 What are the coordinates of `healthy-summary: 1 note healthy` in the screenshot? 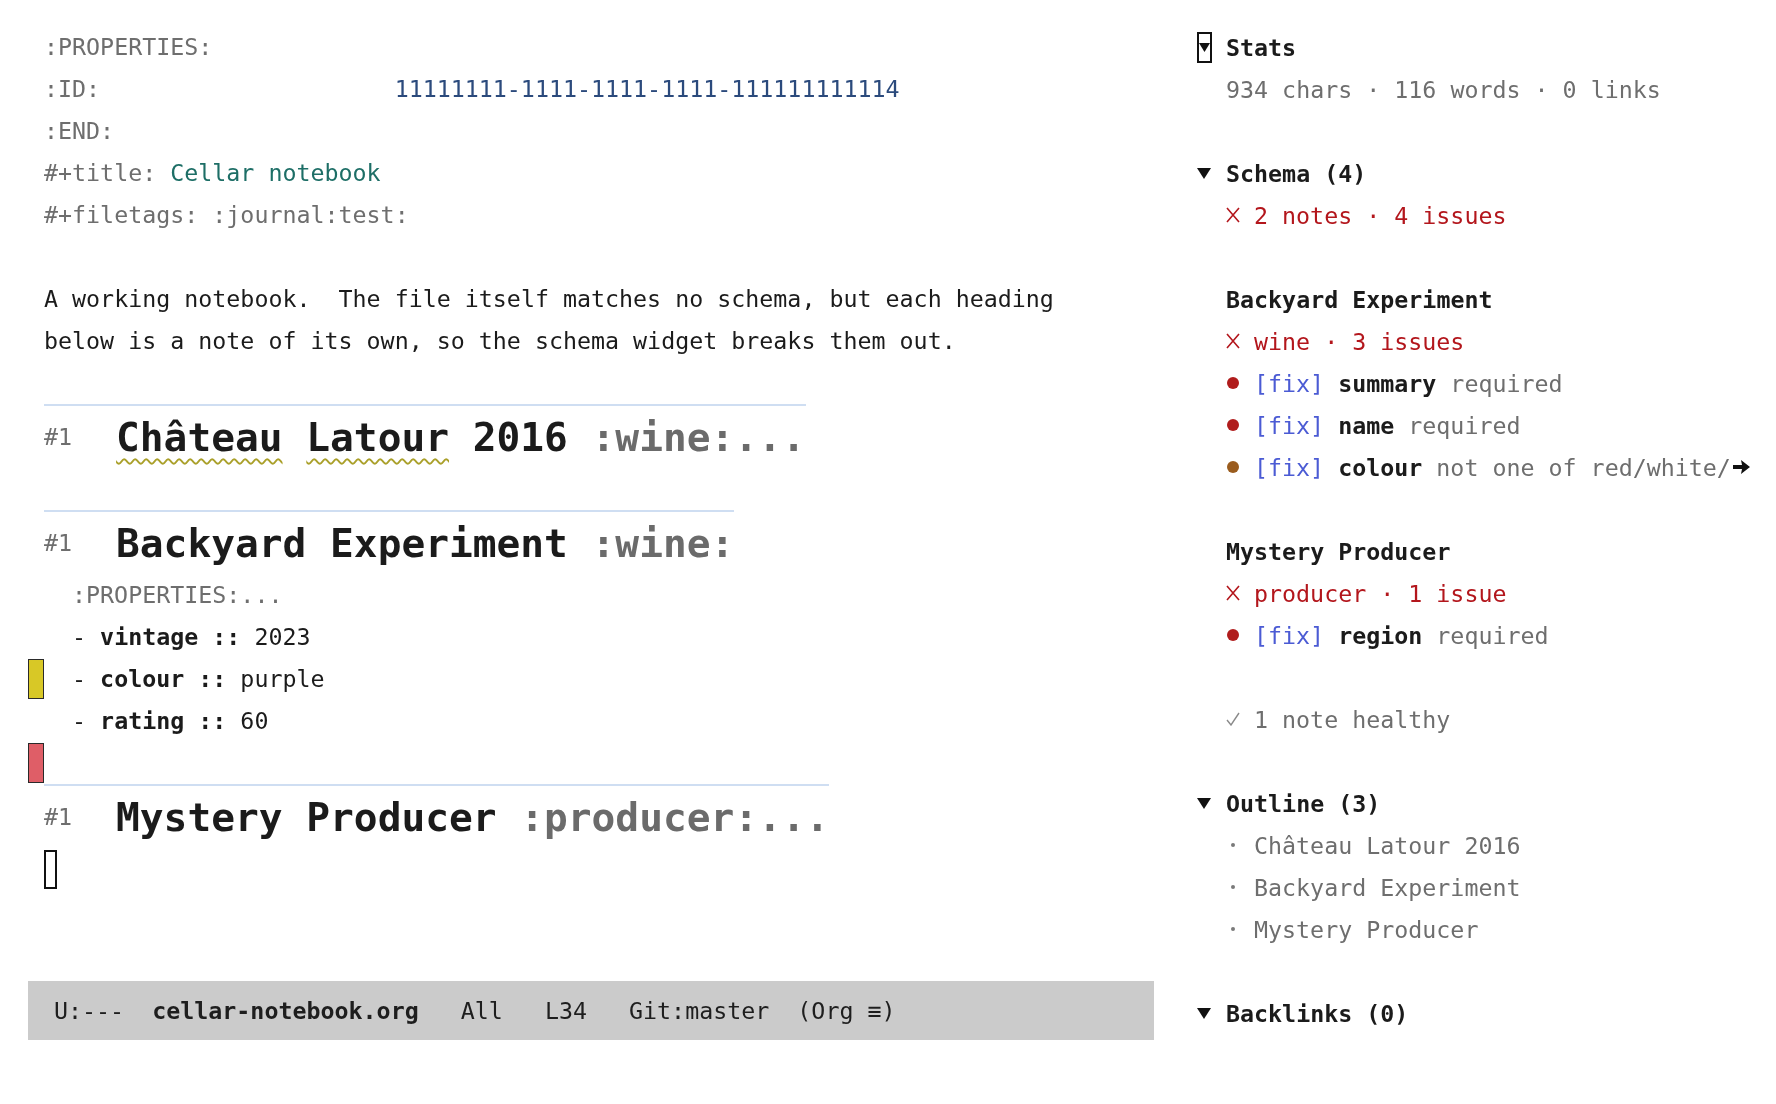 It's located at (1352, 719).